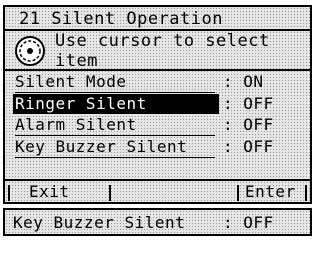  Describe the element at coordinates (76, 61) in the screenshot. I see `hint-text-line-2: item` at that location.